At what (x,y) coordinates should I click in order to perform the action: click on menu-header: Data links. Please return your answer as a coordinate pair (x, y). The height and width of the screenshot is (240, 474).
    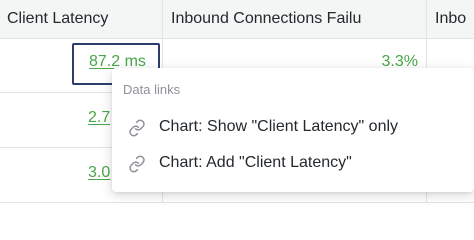
    Looking at the image, I should click on (152, 89).